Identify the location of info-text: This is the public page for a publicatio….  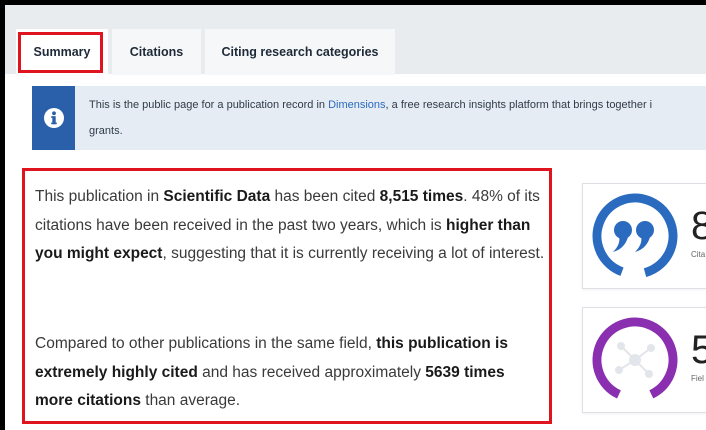
(397, 105).